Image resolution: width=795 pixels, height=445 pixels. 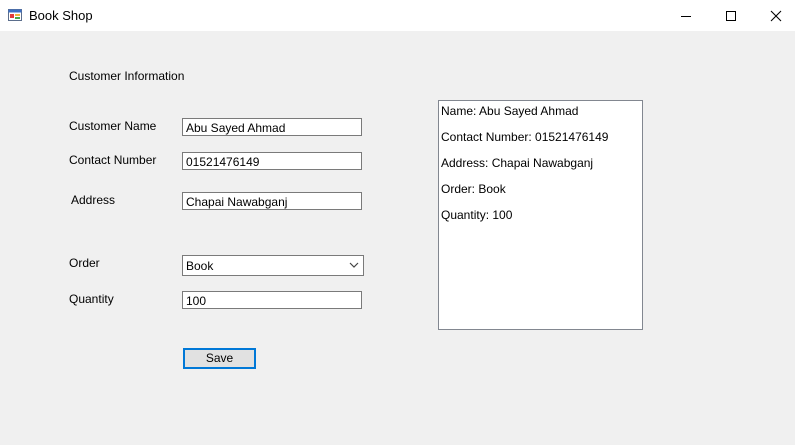 What do you see at coordinates (273, 265) in the screenshot?
I see `order-select: Book` at bounding box center [273, 265].